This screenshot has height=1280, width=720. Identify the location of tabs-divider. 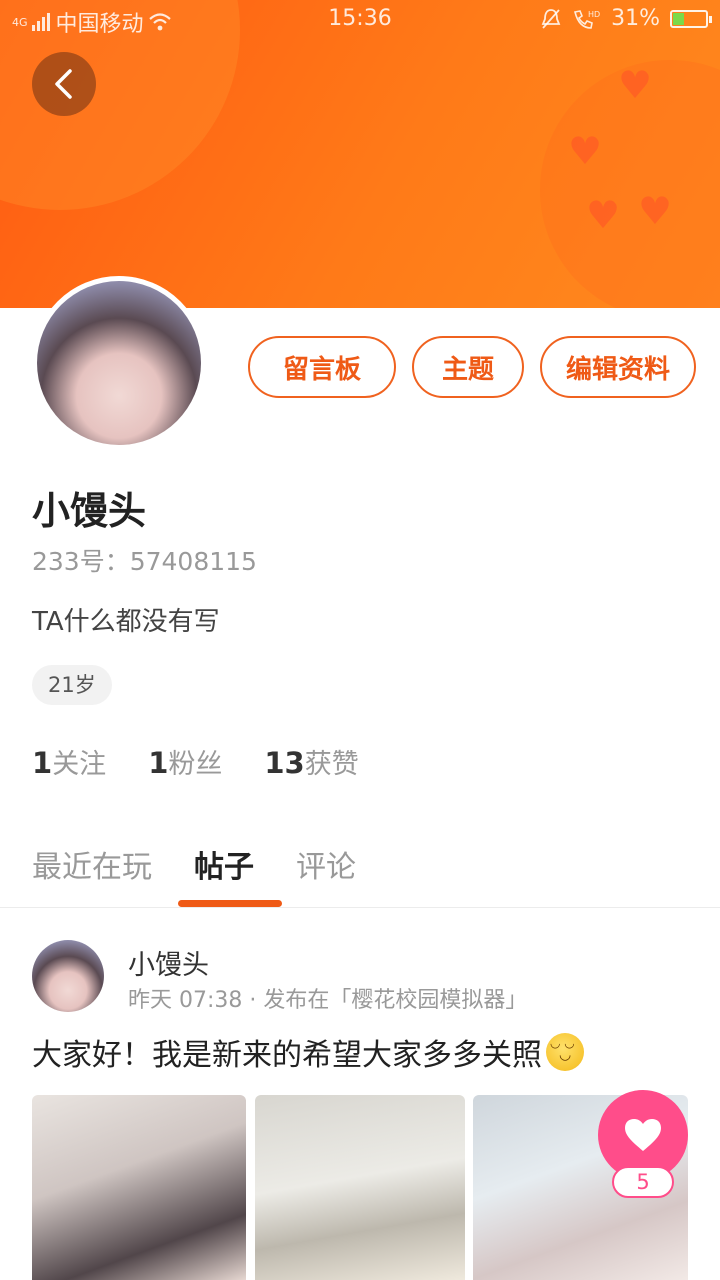
(360, 907).